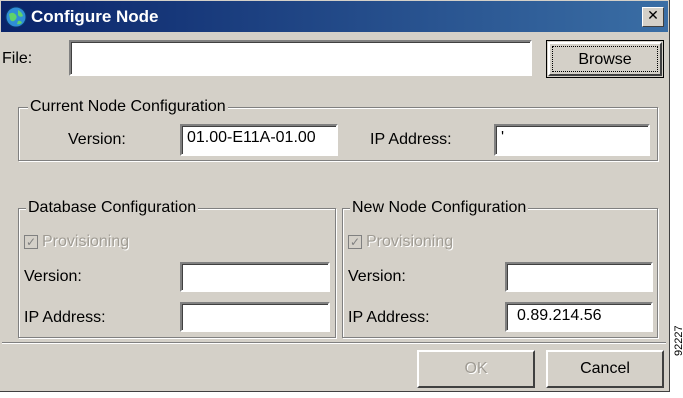  What do you see at coordinates (128, 107) in the screenshot?
I see `current-node-title: Current Node Configuration` at bounding box center [128, 107].